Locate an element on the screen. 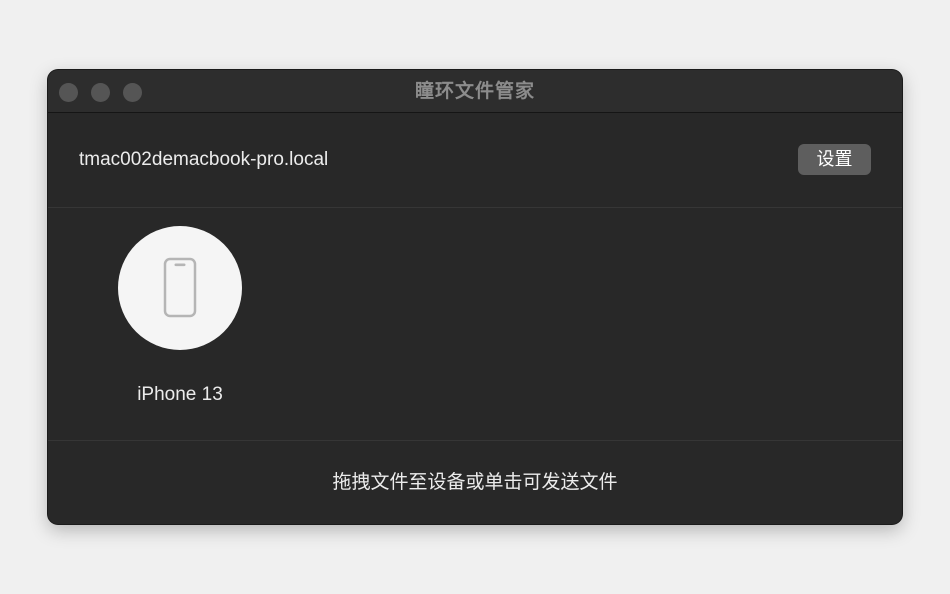 This screenshot has width=950, height=594. drag-drop-hint: 拖拽文件至设备或单击可发送文件 is located at coordinates (475, 482).